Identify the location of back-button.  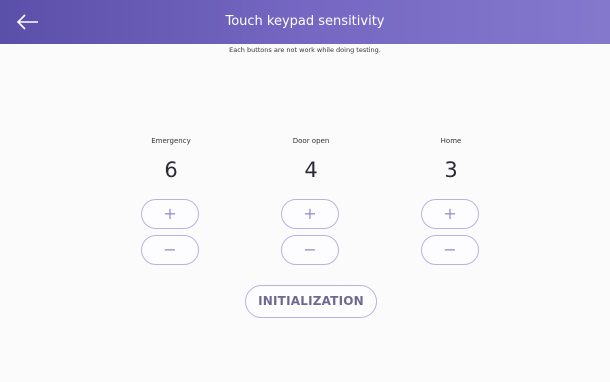
(29, 22).